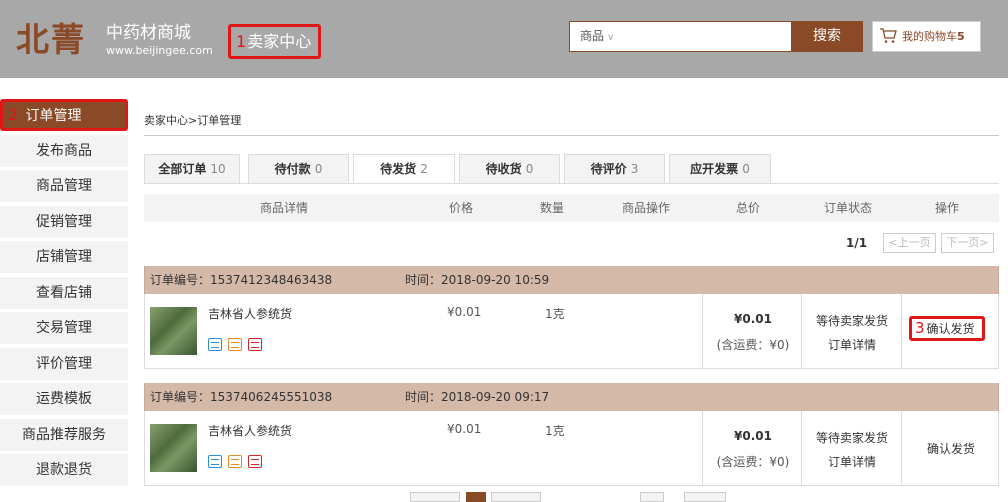 Image resolution: width=1008 pixels, height=502 pixels. What do you see at coordinates (53, 116) in the screenshot?
I see `sidebar-item-label: 订单管理` at bounding box center [53, 116].